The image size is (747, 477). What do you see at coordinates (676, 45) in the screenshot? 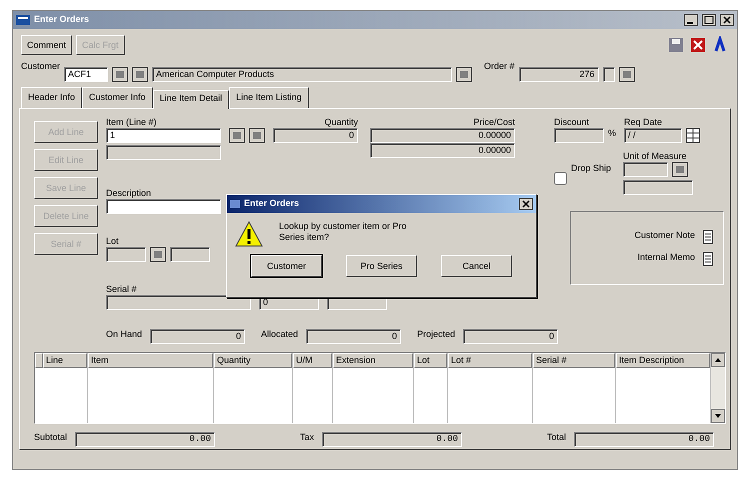
I see `save-icon` at bounding box center [676, 45].